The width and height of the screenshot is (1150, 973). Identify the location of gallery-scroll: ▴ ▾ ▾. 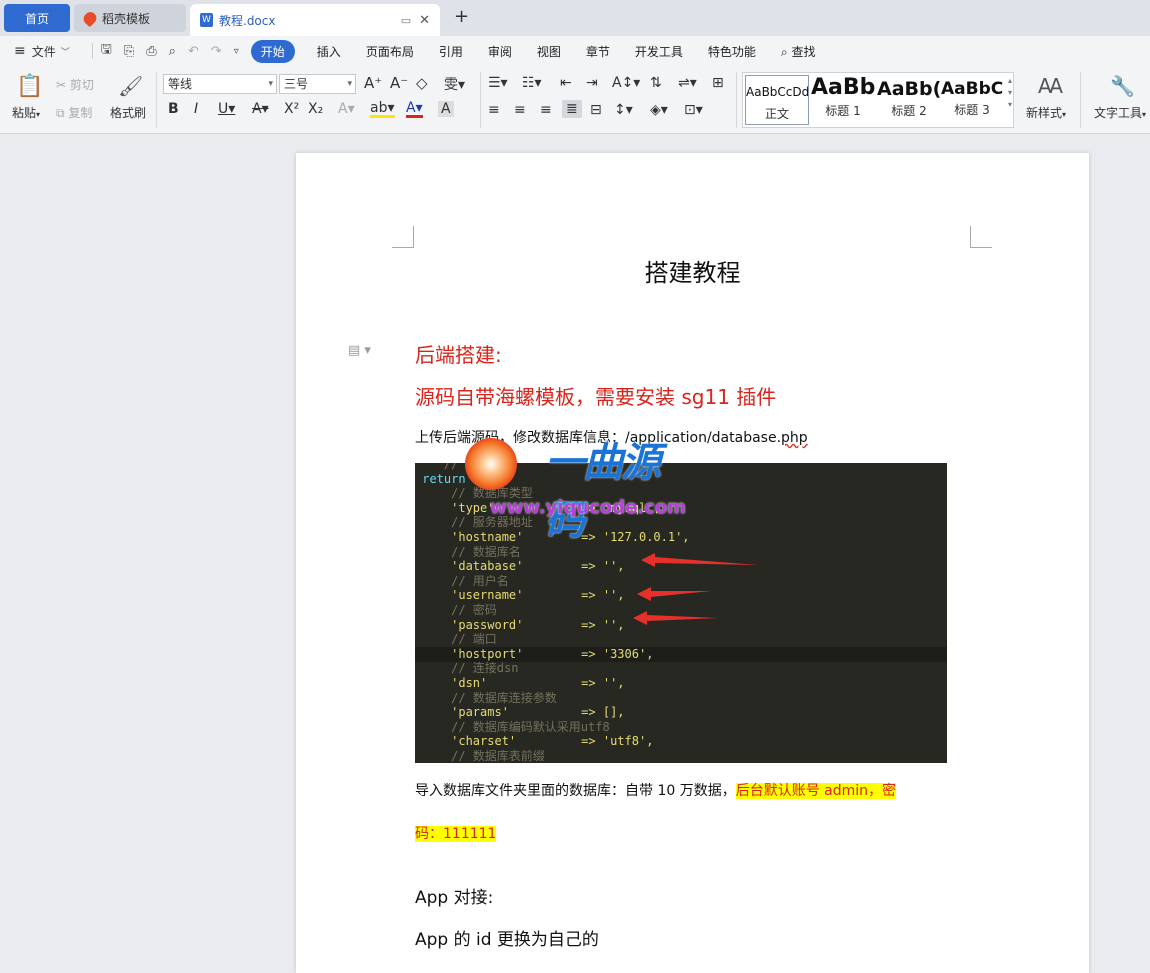
(1010, 93).